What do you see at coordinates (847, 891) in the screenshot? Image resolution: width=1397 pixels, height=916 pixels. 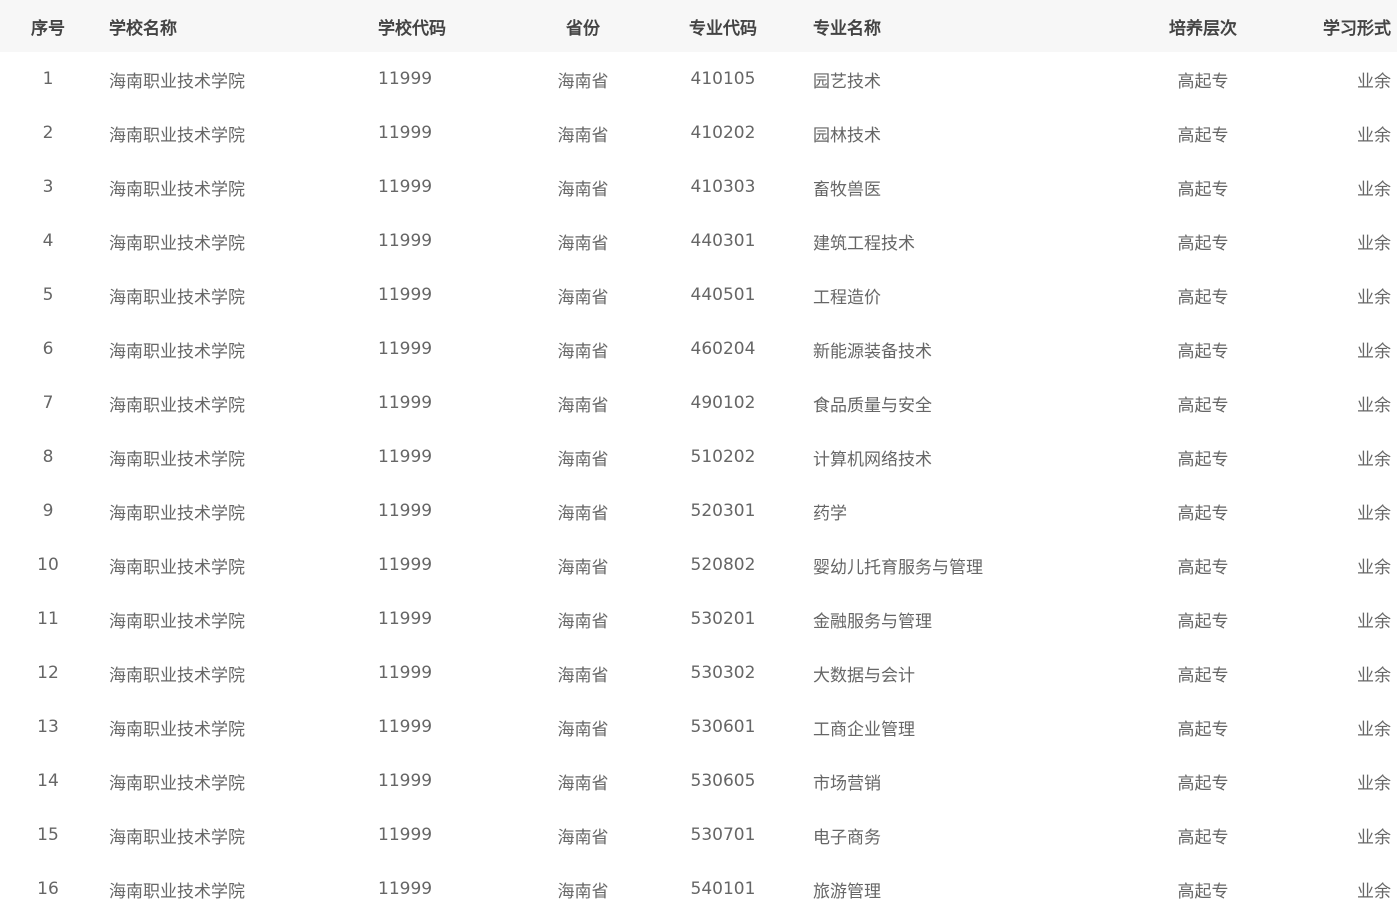 I see `cell-major-name: 旅游管理` at bounding box center [847, 891].